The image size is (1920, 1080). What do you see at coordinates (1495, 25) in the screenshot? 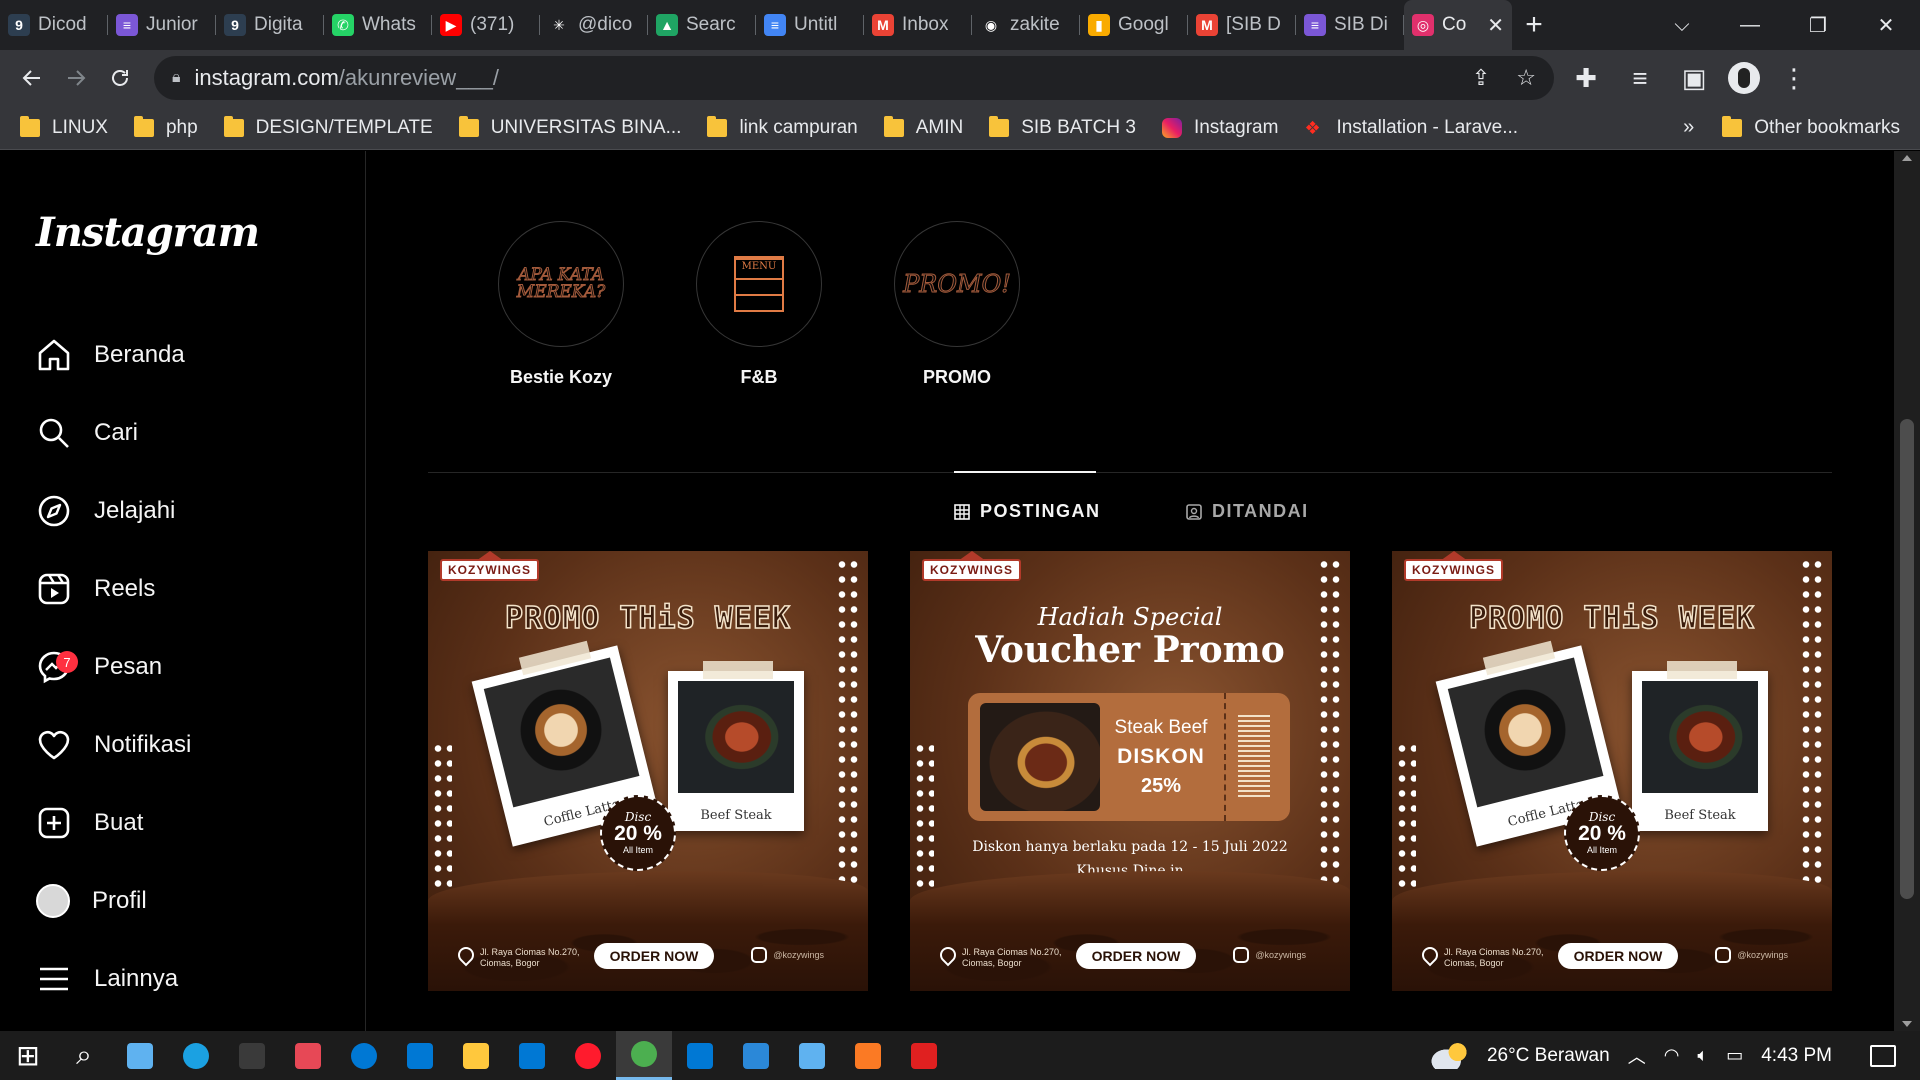
I see `close-icon: ✕` at bounding box center [1495, 25].